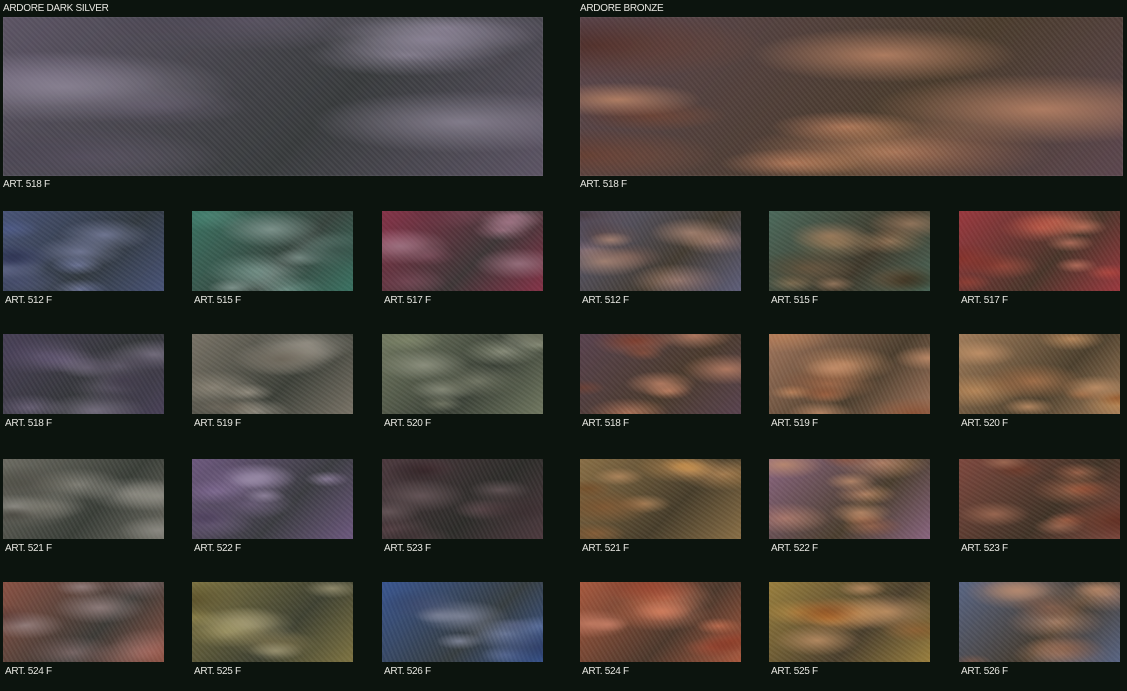 The image size is (1127, 691). I want to click on collection-title: ARDORE DARK SILVER, so click(56, 8).